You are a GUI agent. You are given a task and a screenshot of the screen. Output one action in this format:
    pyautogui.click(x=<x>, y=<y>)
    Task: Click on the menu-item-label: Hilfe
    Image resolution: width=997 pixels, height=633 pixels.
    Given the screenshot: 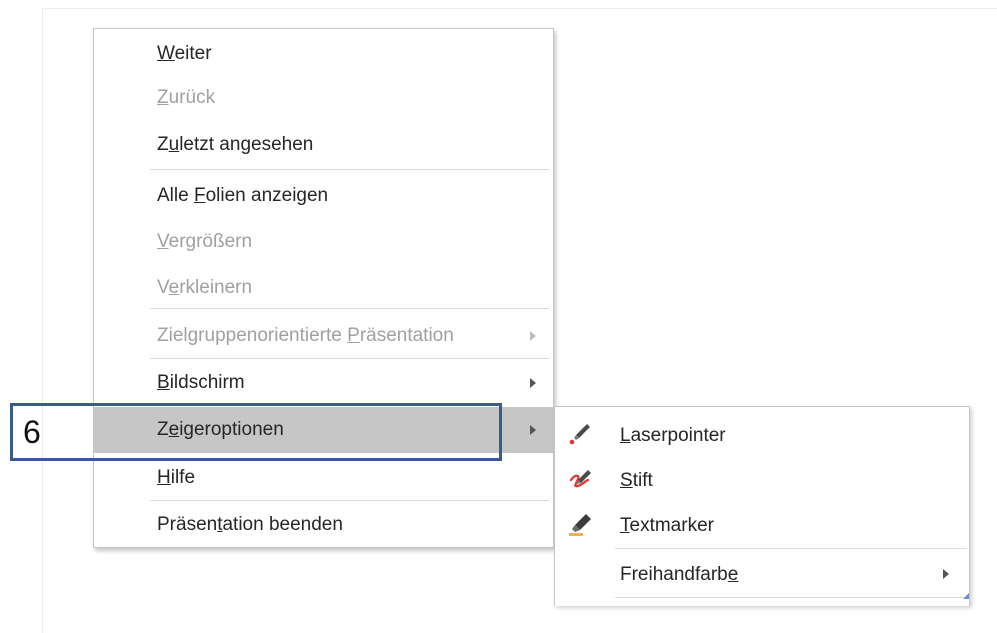 What is the action you would take?
    pyautogui.click(x=176, y=477)
    